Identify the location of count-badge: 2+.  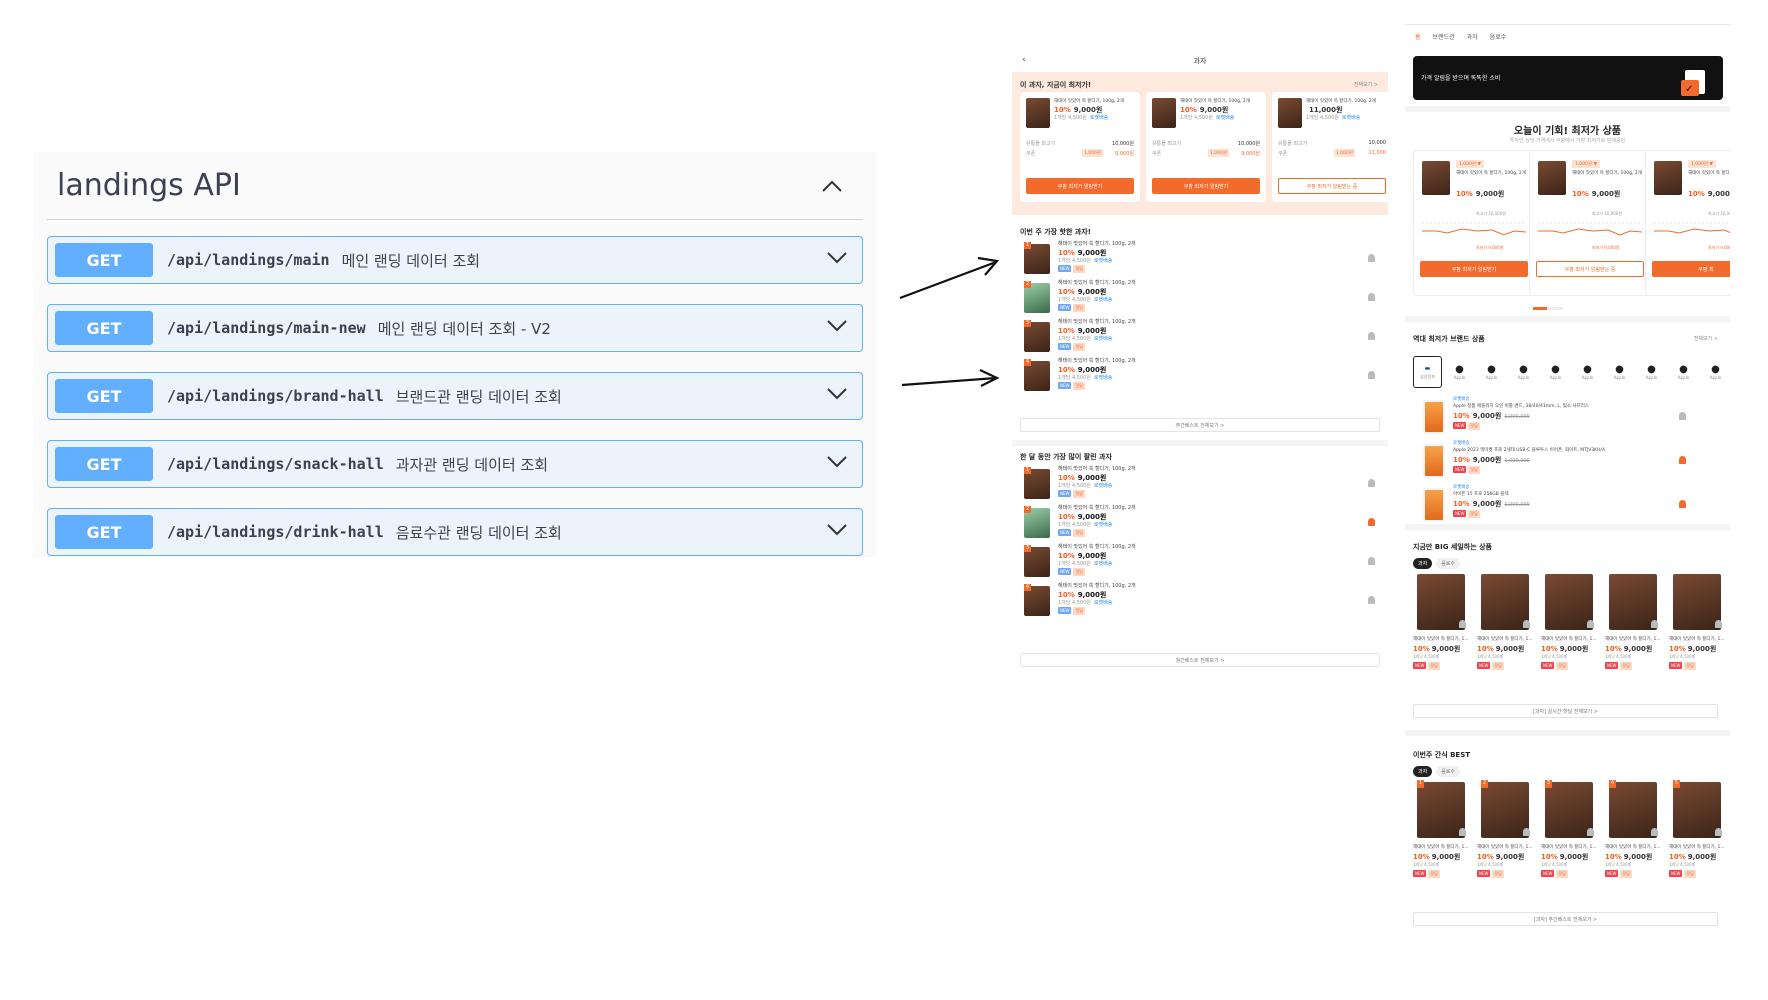
(1679, 625).